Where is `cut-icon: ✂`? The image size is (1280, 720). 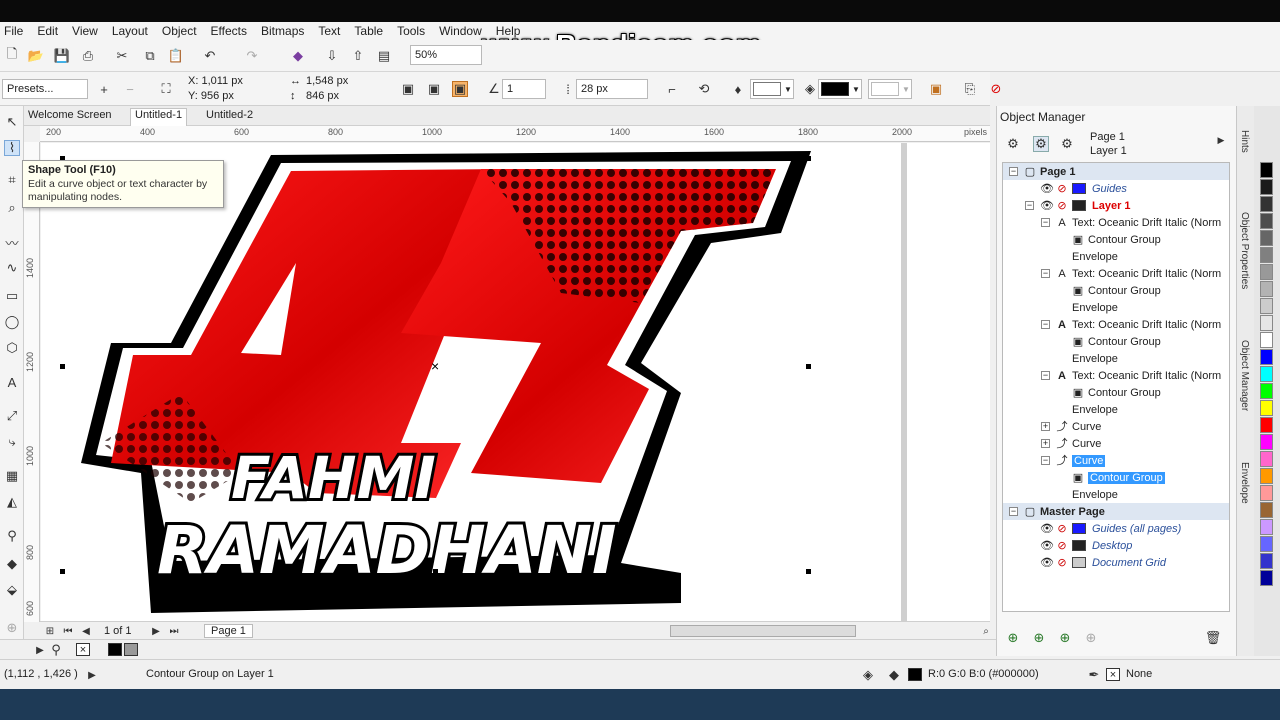
cut-icon: ✂ is located at coordinates (122, 56).